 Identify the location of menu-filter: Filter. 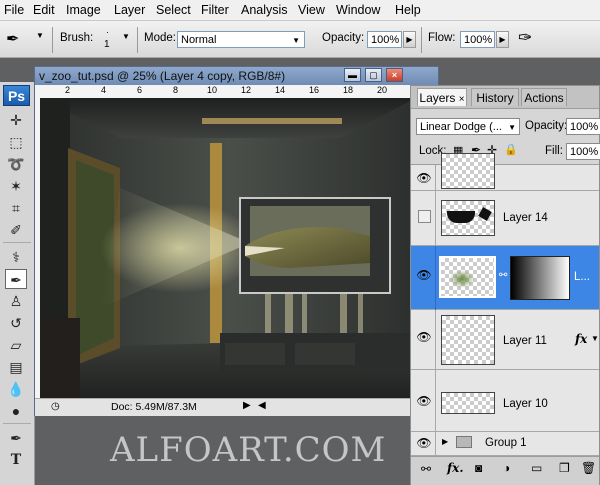
(215, 10).